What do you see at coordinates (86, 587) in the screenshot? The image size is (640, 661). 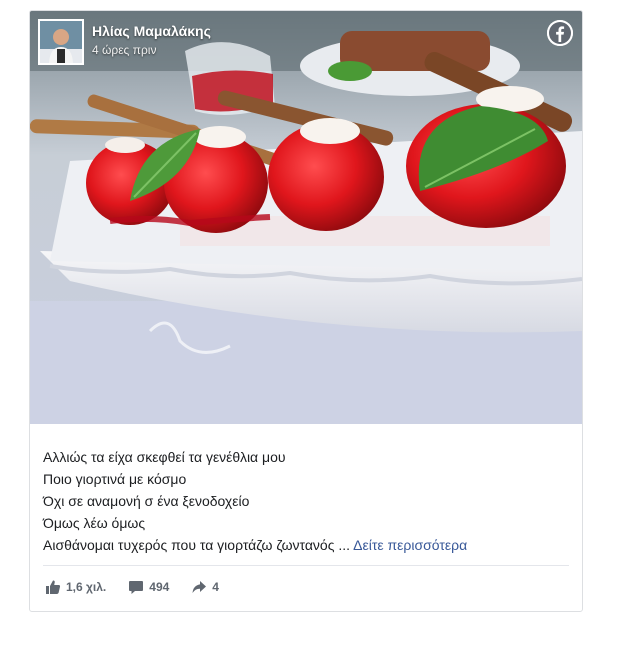 I see `likes-count: 1,6 χιλ.` at bounding box center [86, 587].